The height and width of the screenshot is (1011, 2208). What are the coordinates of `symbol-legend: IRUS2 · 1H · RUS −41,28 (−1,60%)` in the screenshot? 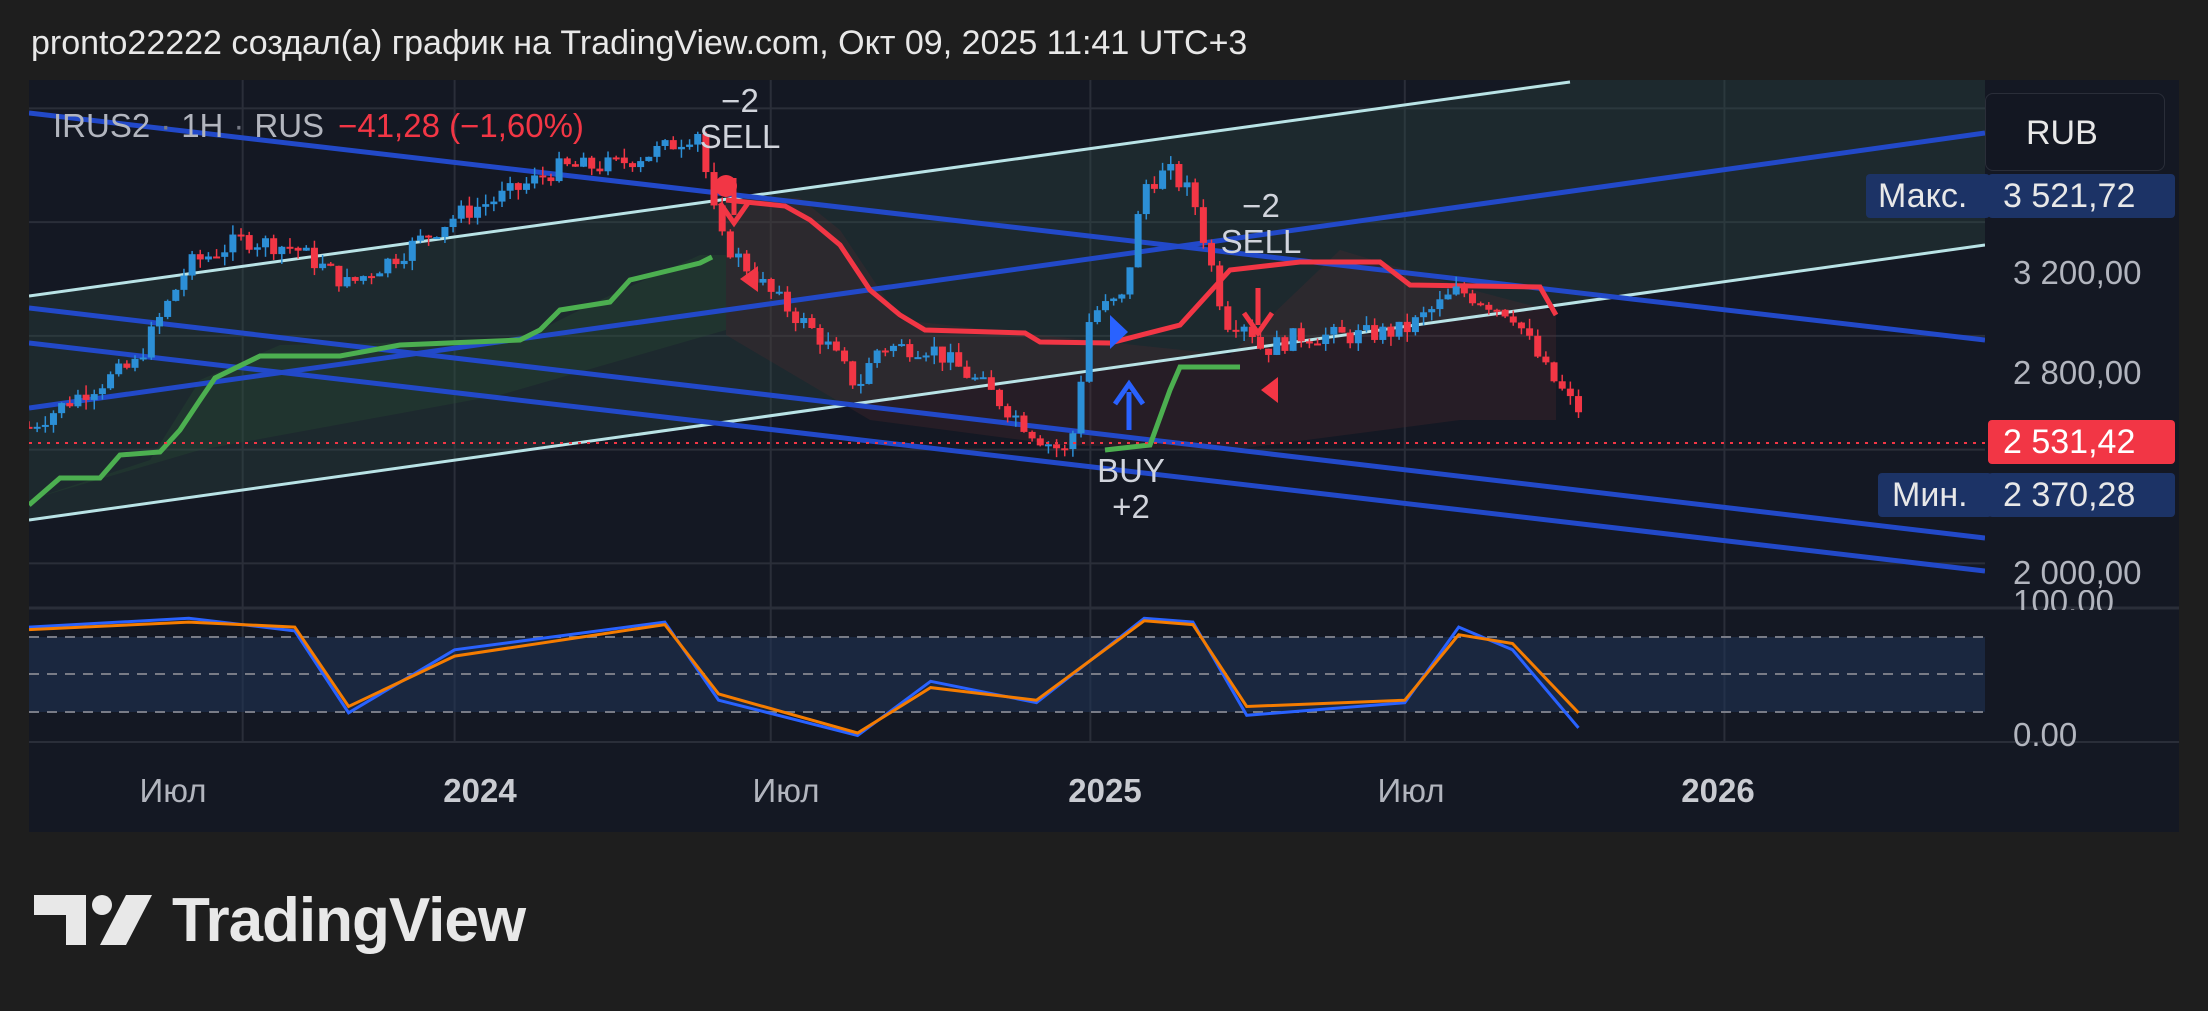 It's located at (318, 126).